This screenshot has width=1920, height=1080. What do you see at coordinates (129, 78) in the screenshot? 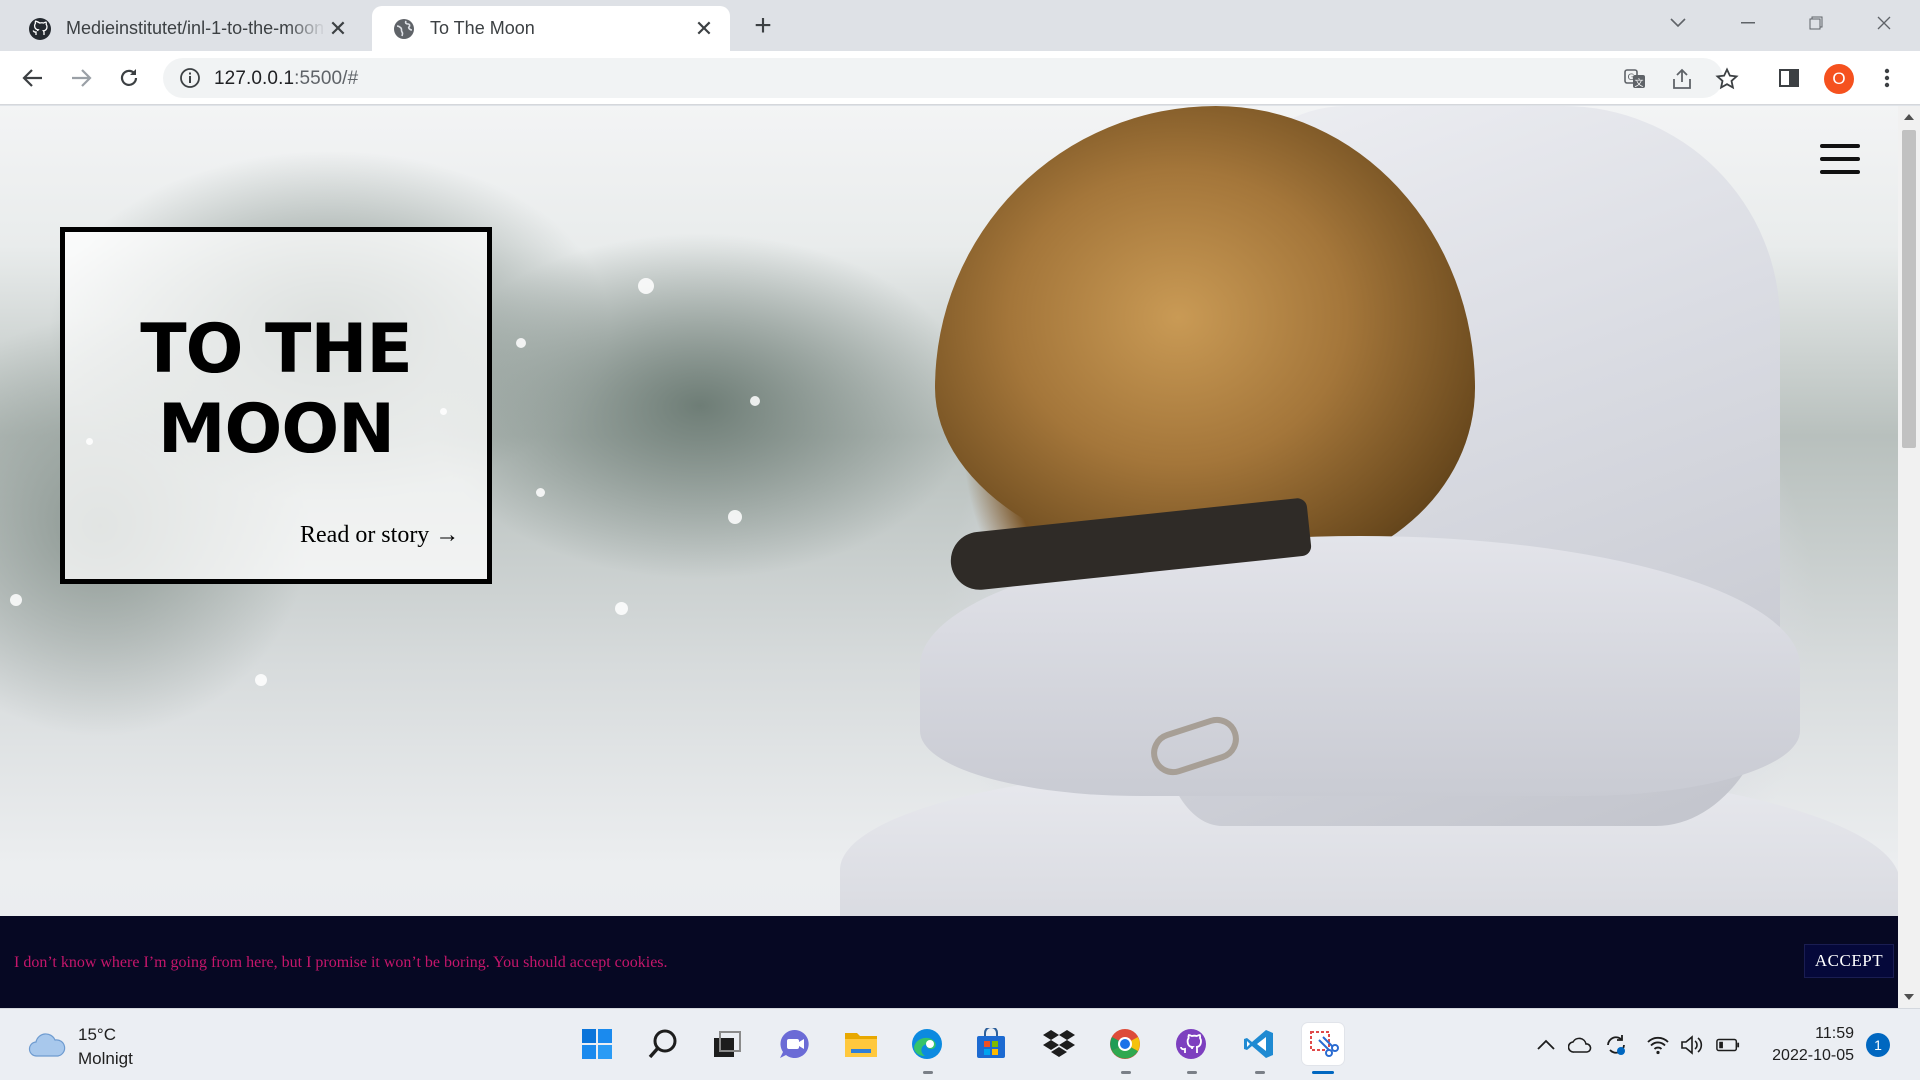
I see `reload-icon` at bounding box center [129, 78].